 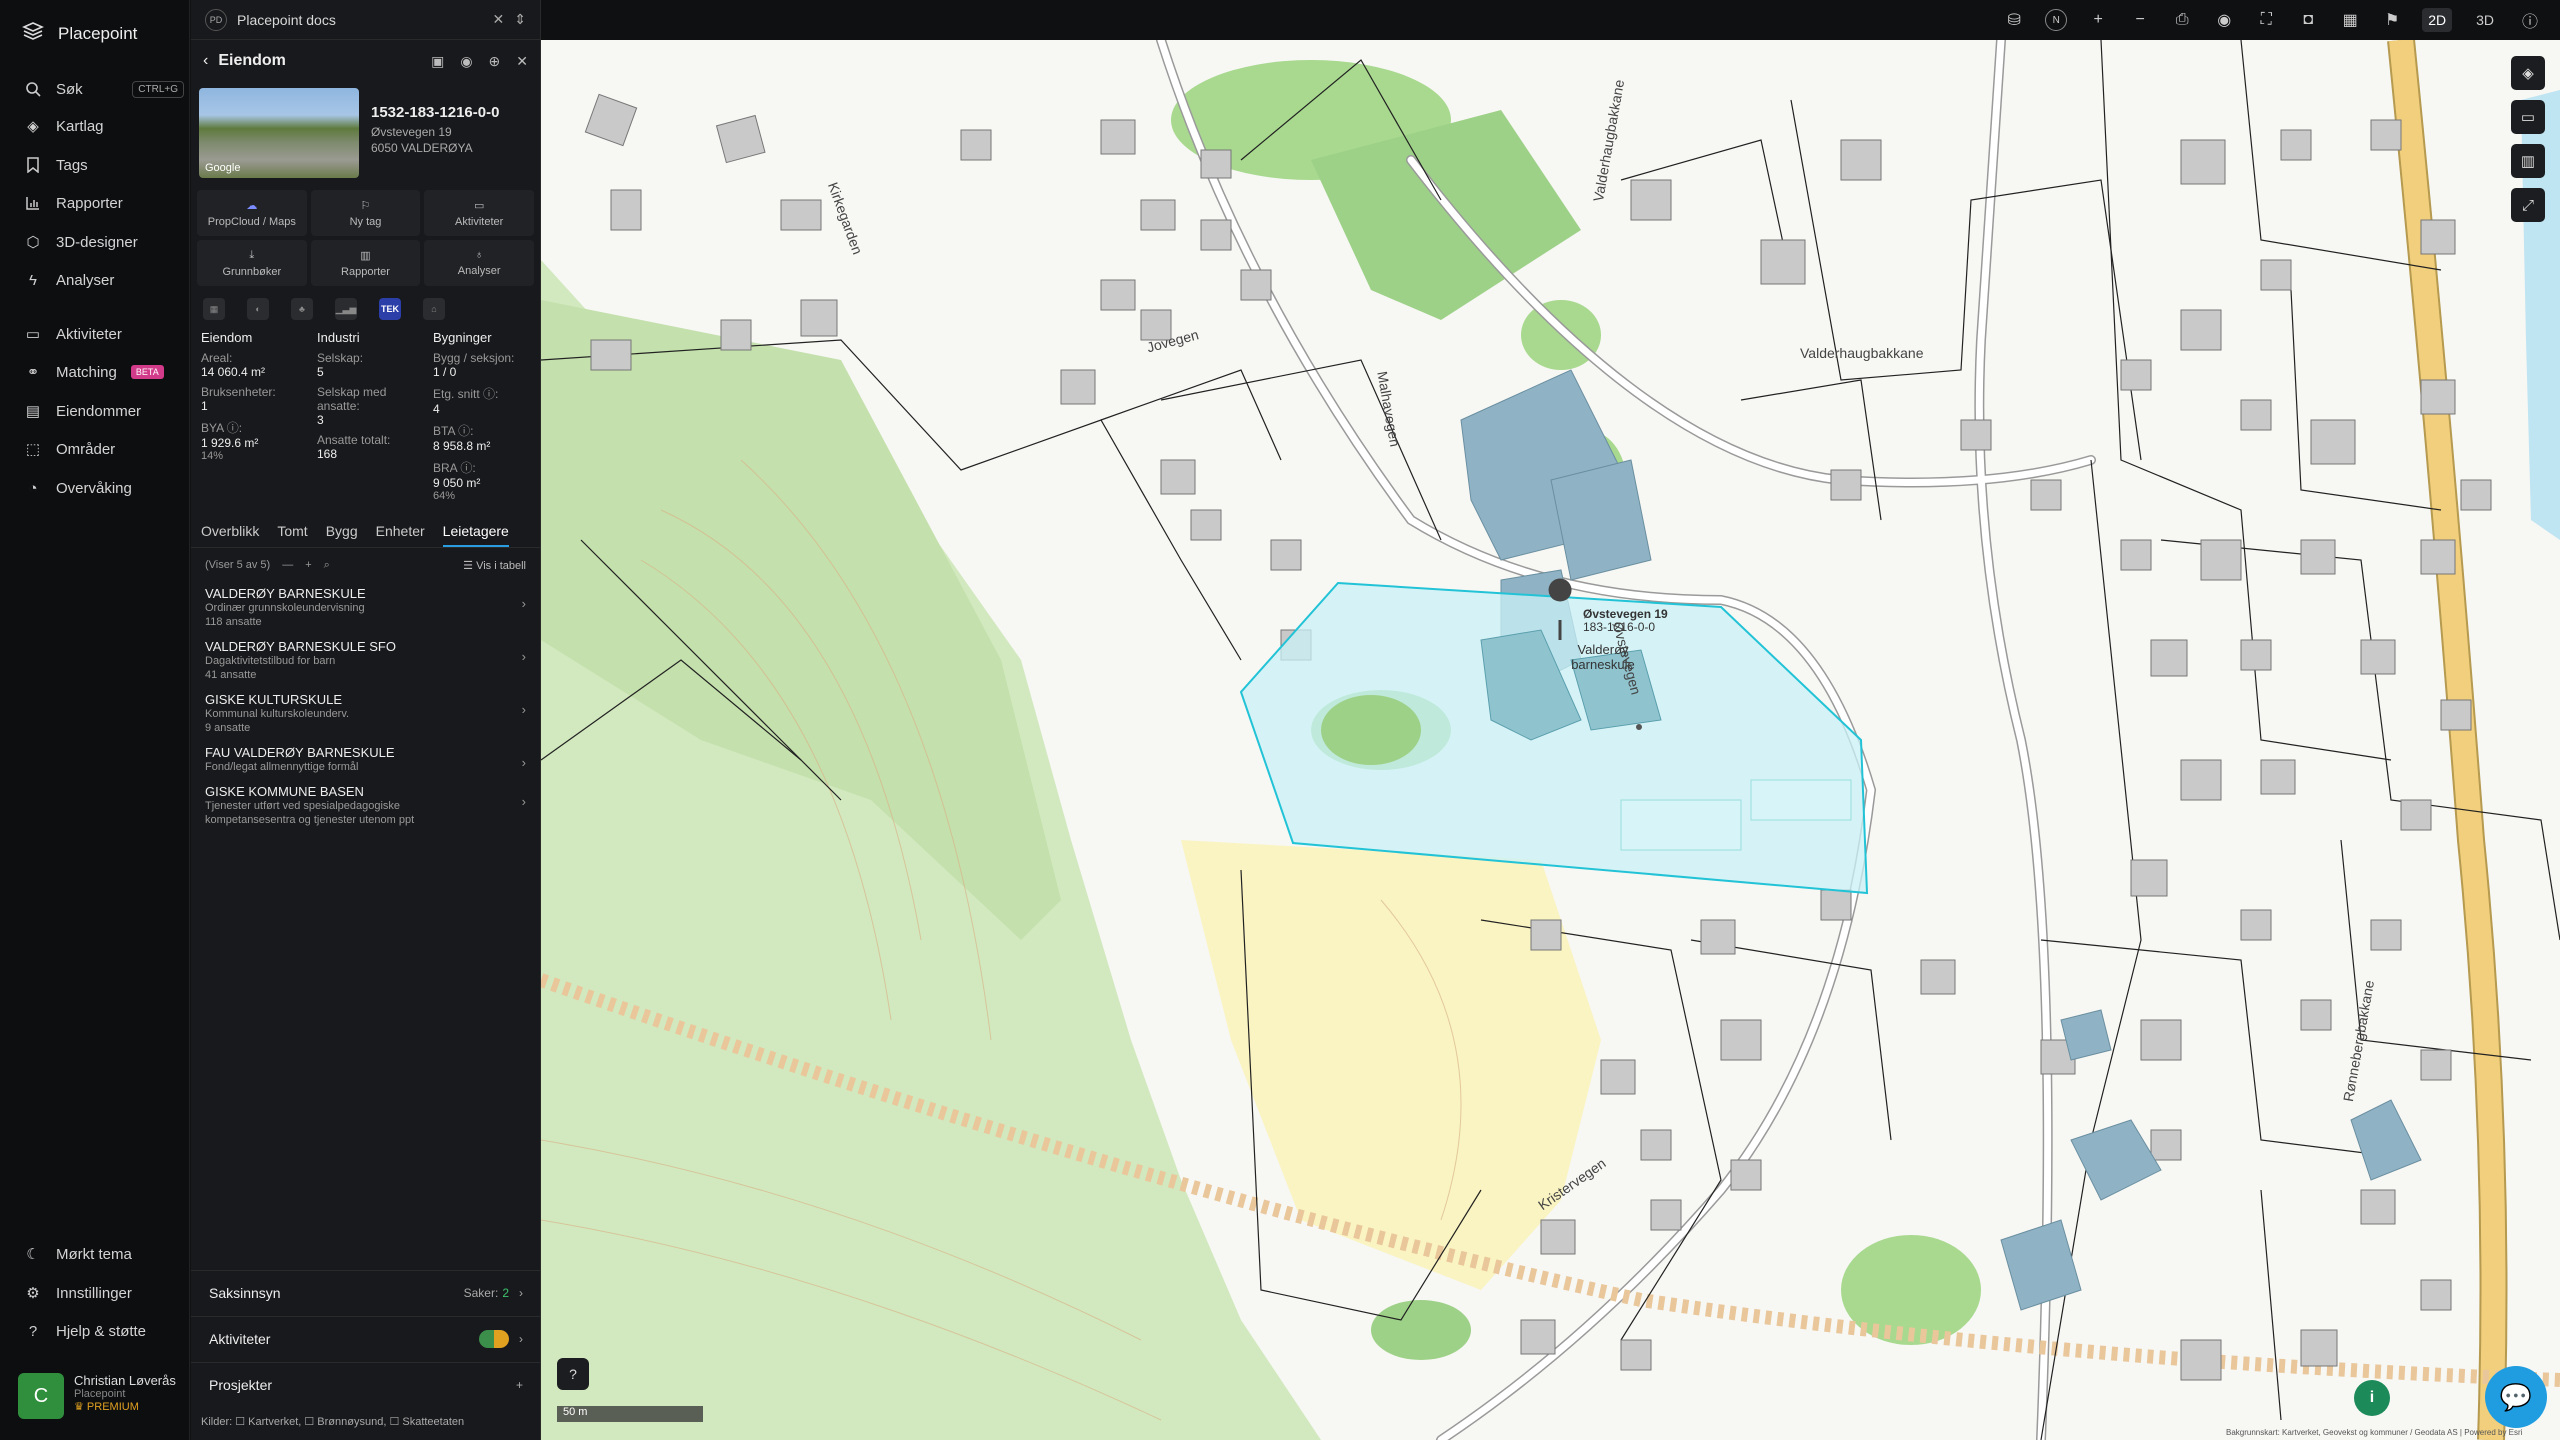 What do you see at coordinates (2530, 20) in the screenshot?
I see `info-icon: ⓘ` at bounding box center [2530, 20].